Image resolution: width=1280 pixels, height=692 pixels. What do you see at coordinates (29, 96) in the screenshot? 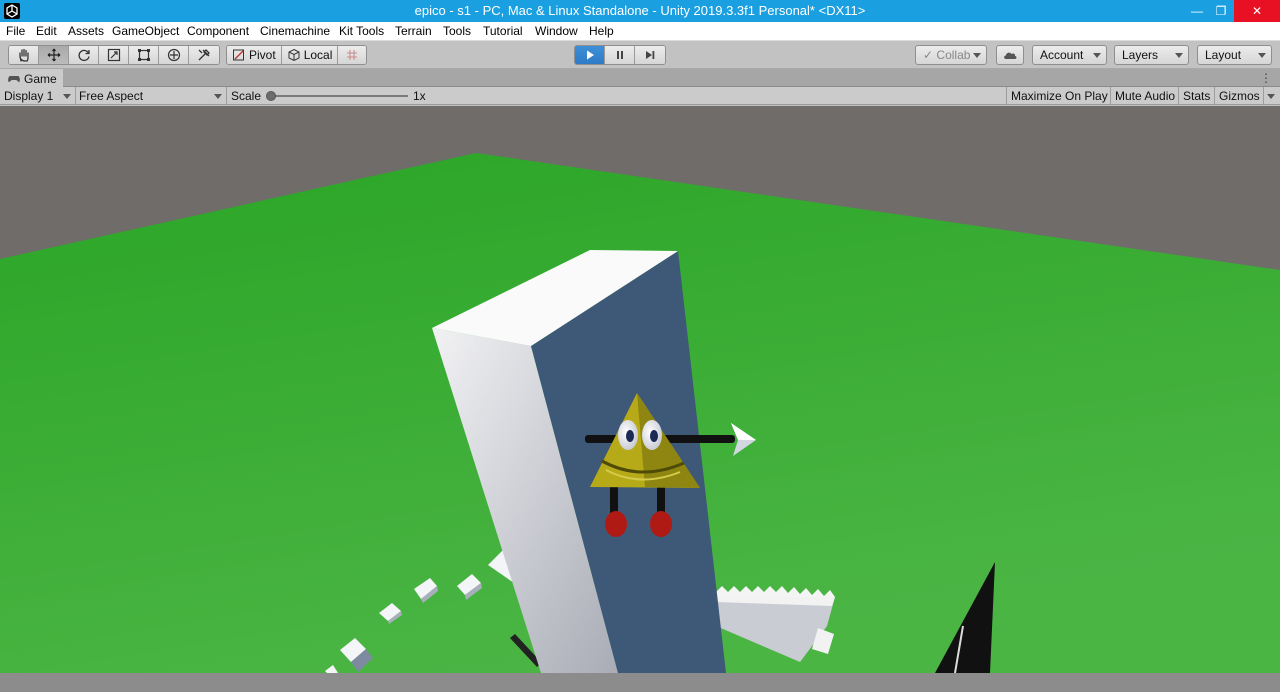
I see `display-label: Display 1` at bounding box center [29, 96].